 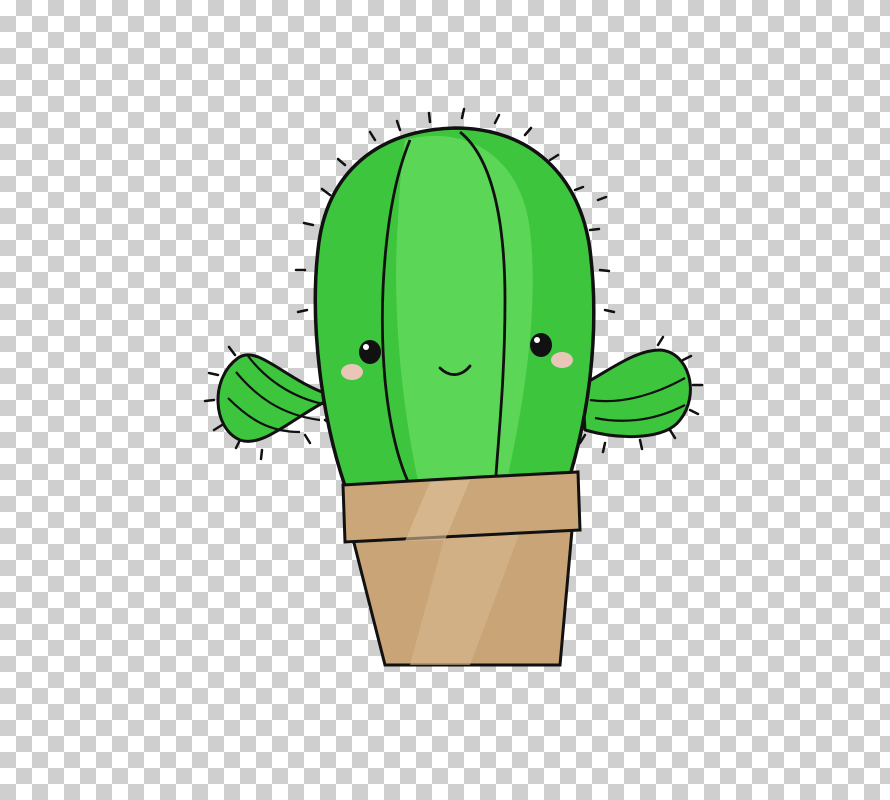 I want to click on right-arm, so click(x=636, y=393).